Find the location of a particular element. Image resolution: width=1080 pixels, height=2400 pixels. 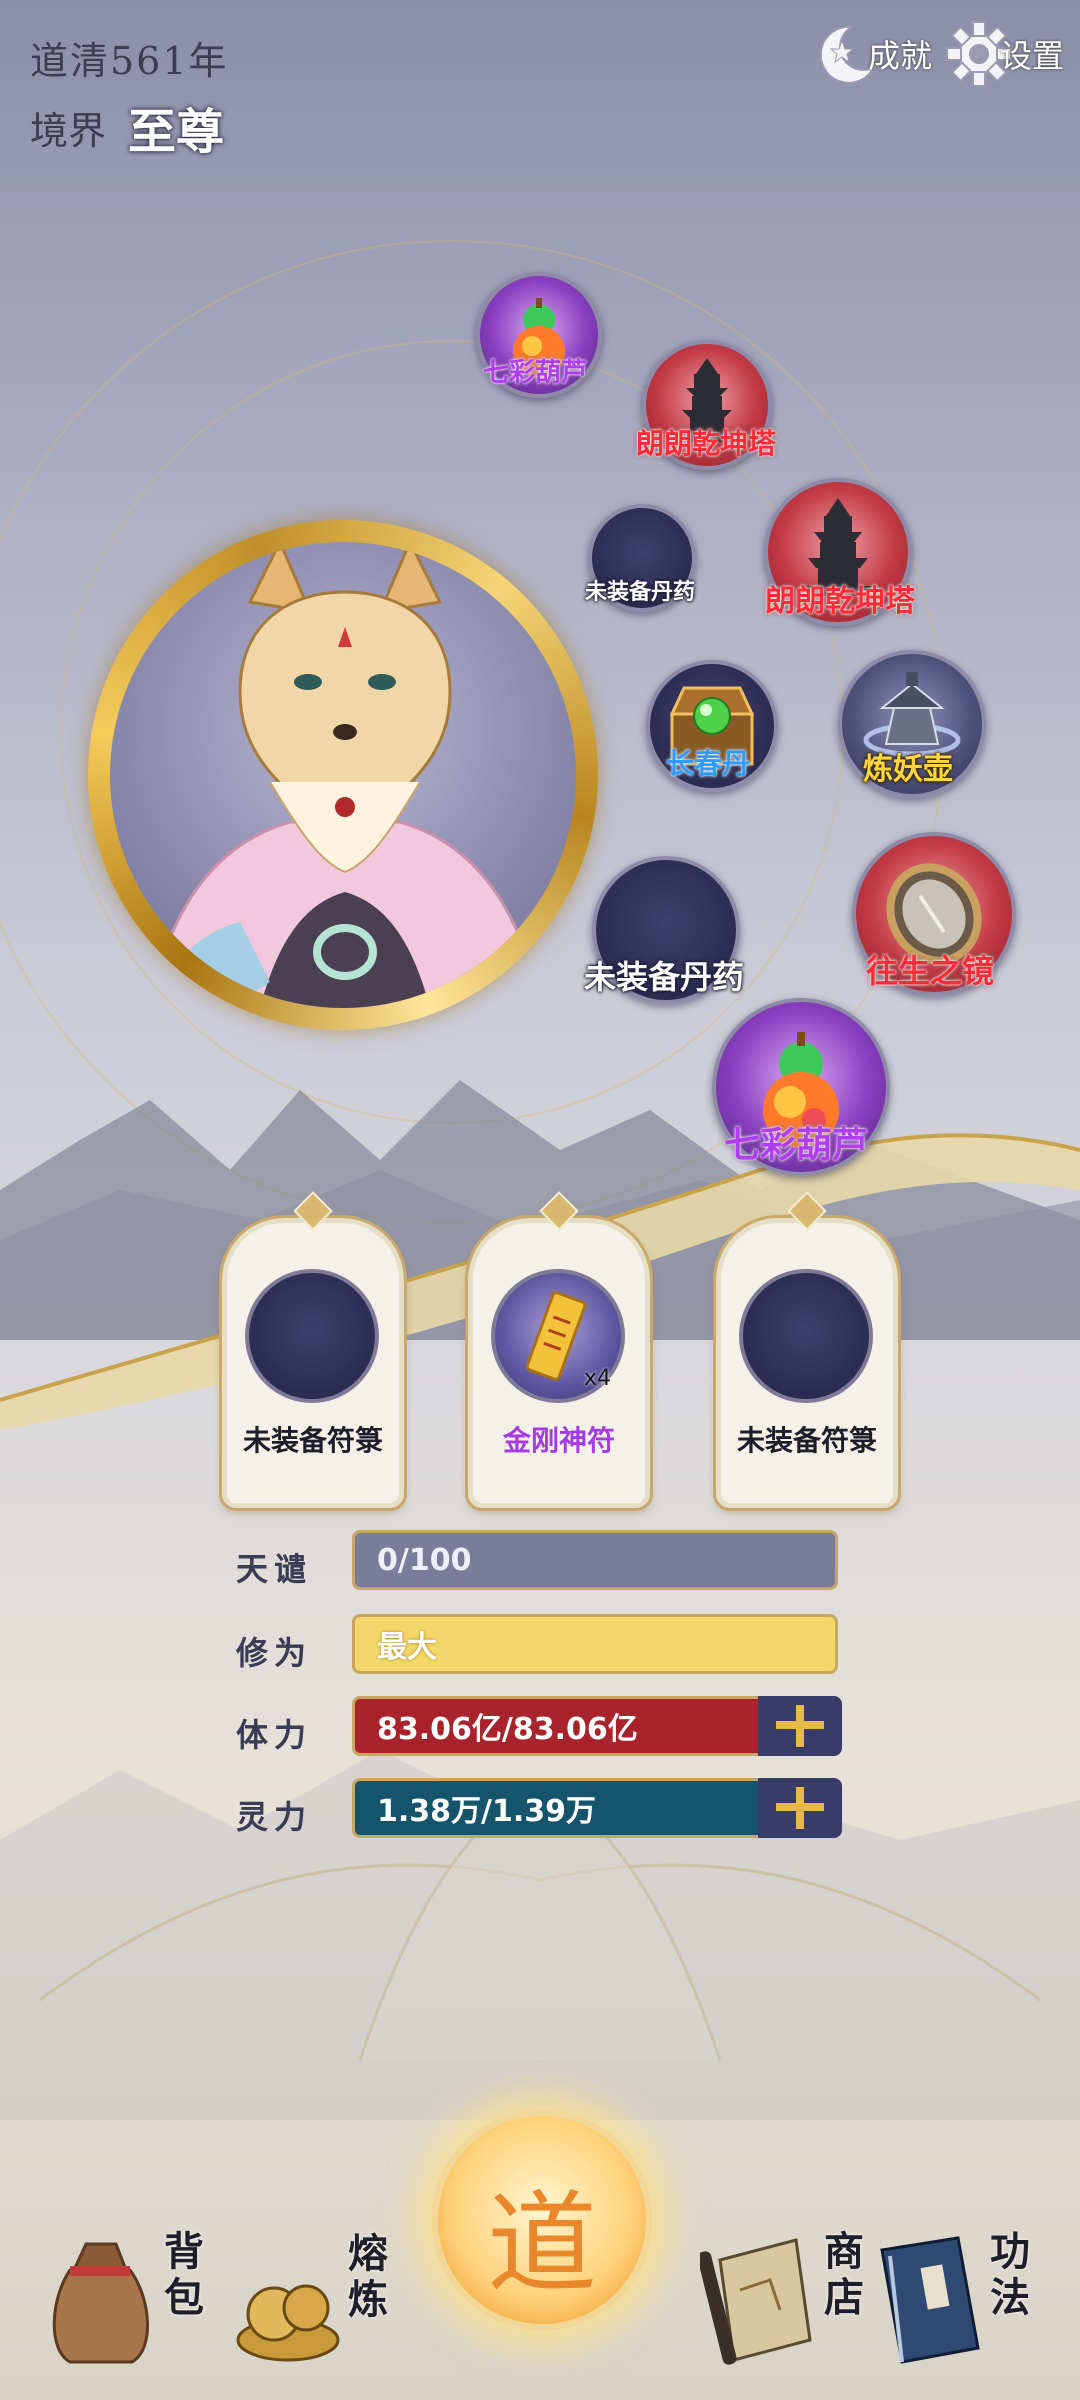

character-portrait-frame is located at coordinates (343, 775).